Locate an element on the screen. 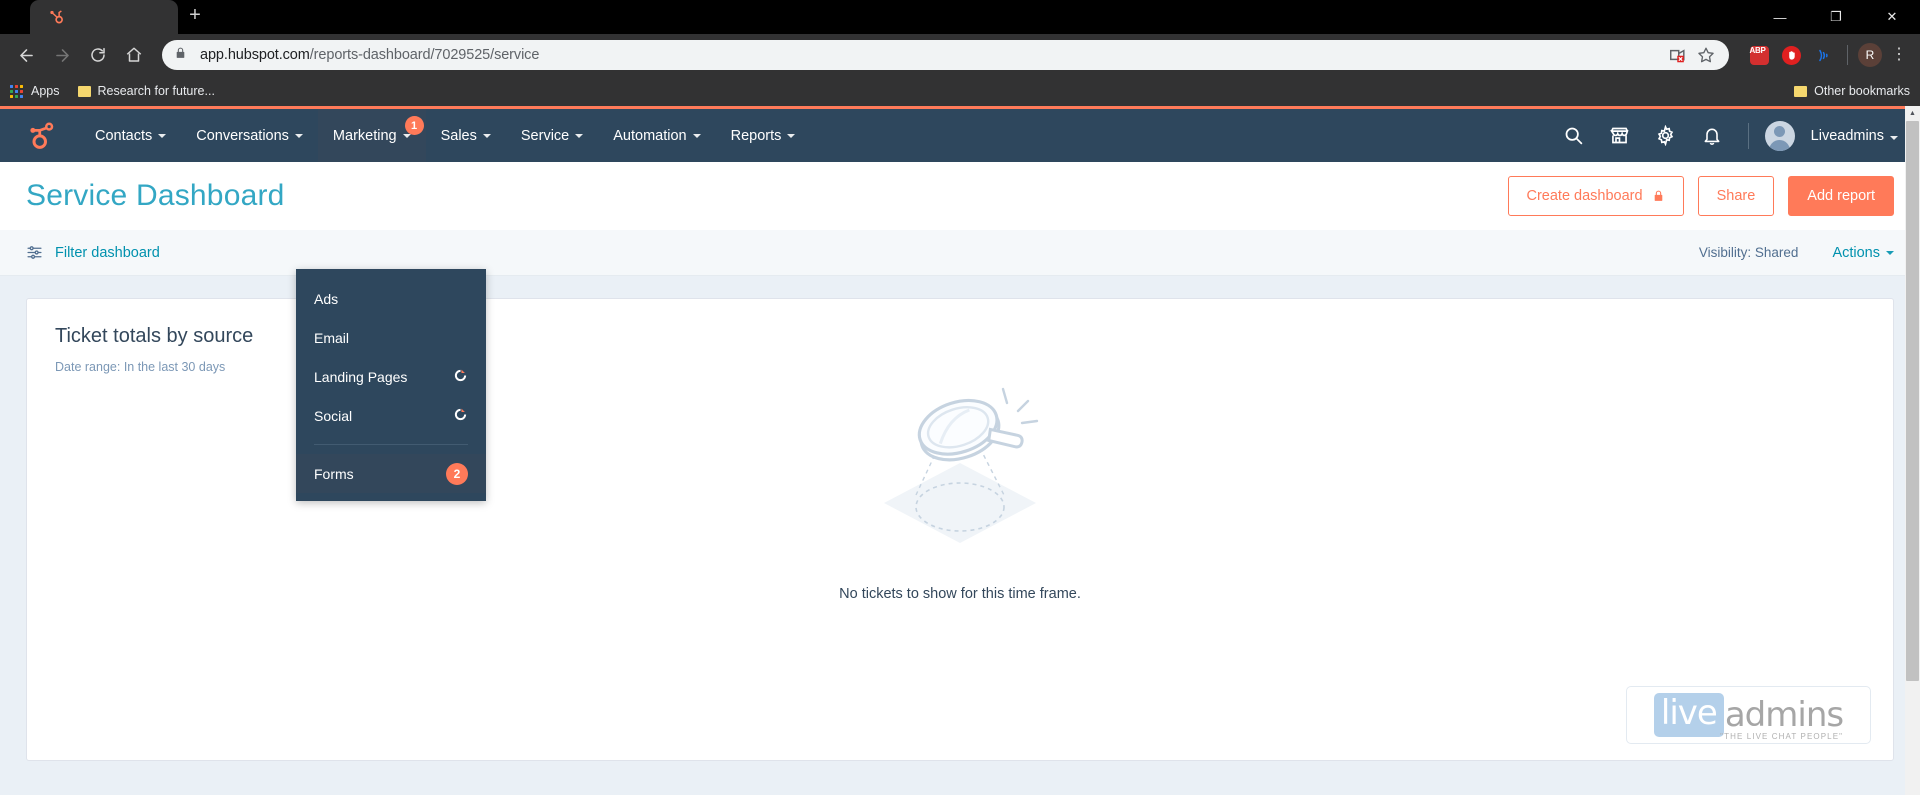 This screenshot has width=1920, height=795. actions-label: Actions is located at coordinates (1856, 252).